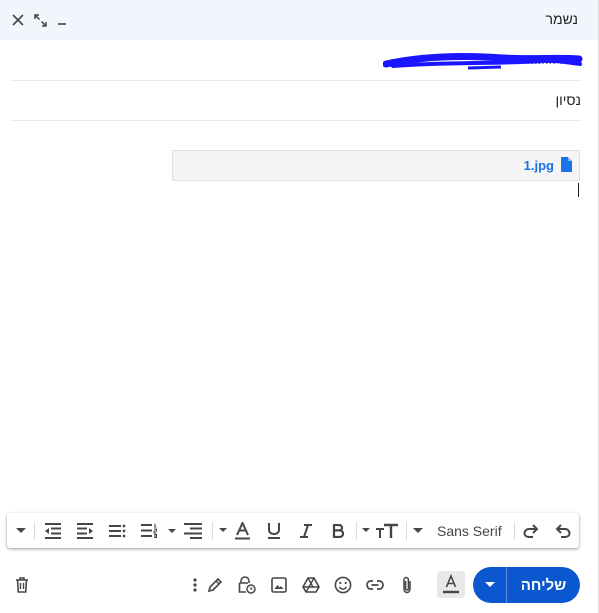 Image resolution: width=599 pixels, height=613 pixels. I want to click on bulleted-list-icon, so click(117, 530).